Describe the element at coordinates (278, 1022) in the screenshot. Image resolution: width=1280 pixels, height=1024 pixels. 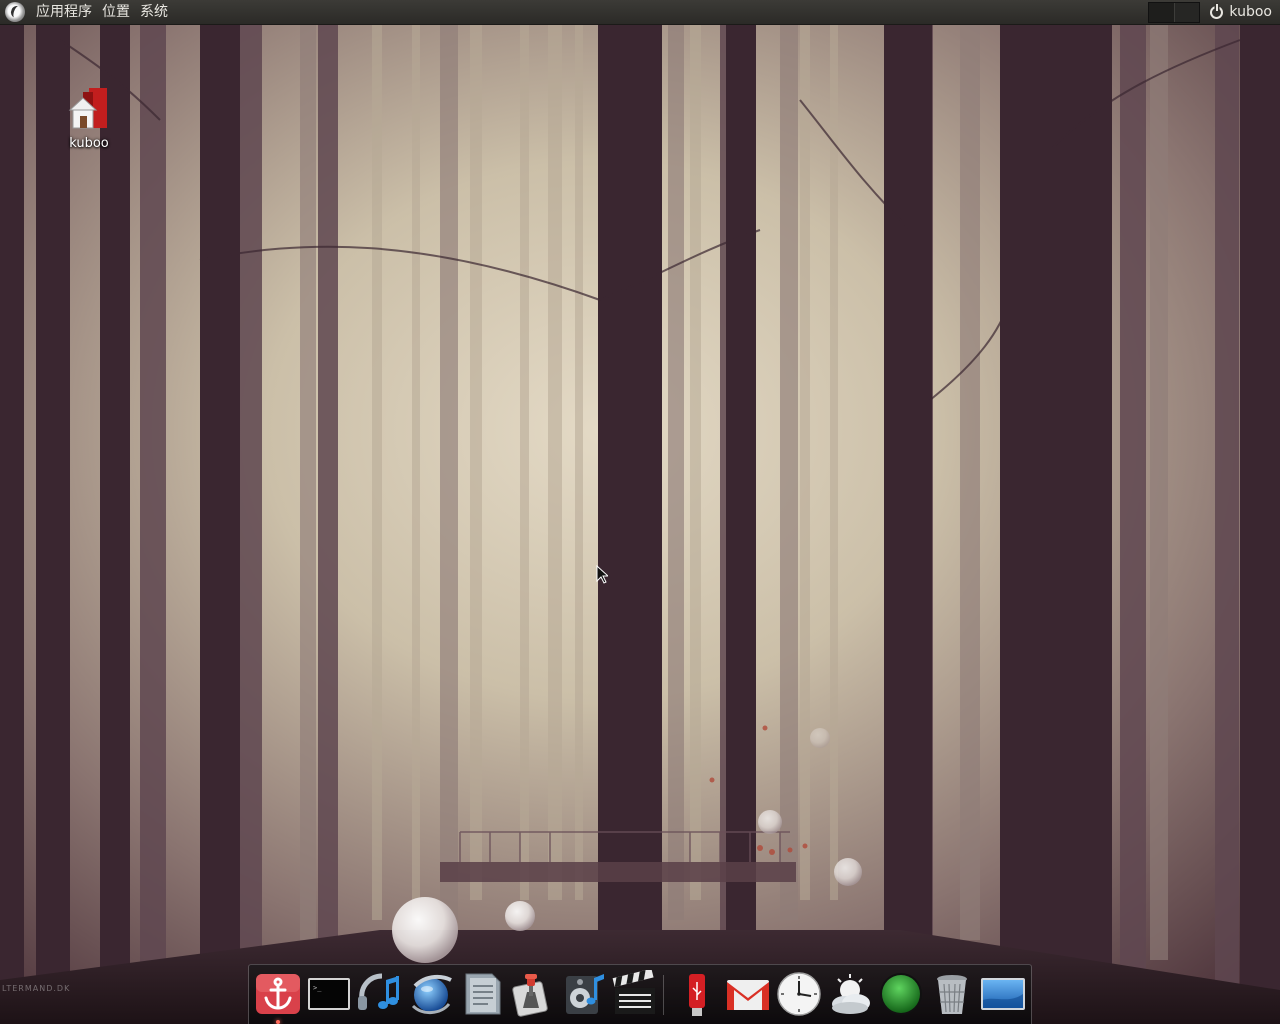
I see `running-indicator` at that location.